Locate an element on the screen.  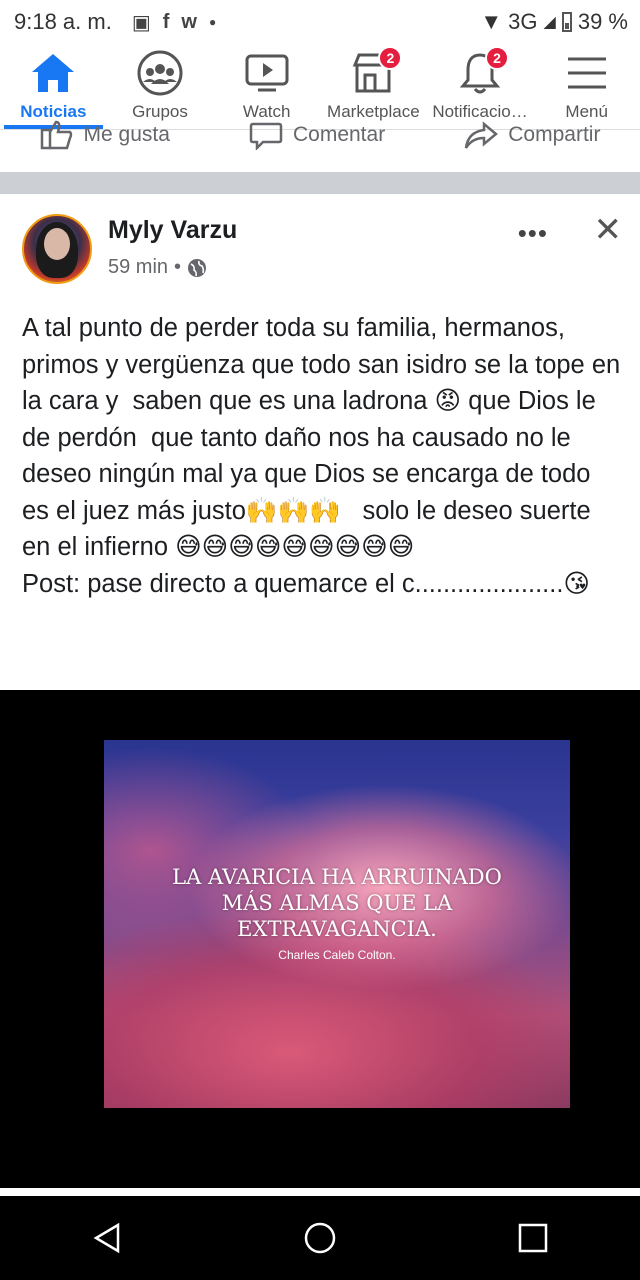
post-header: Myly Varzu 59 min • ••• ✕ is located at coordinates (322, 250).